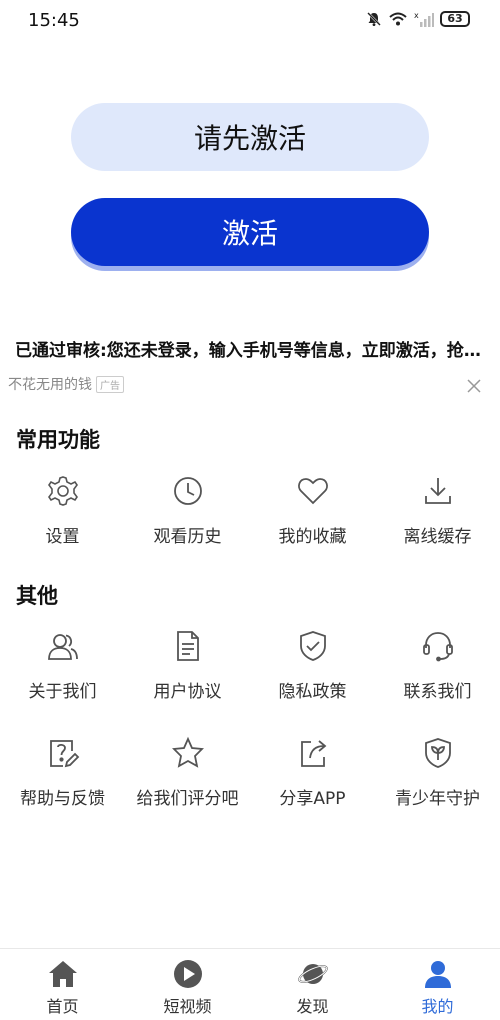 The height and width of the screenshot is (1020, 500). Describe the element at coordinates (312, 1006) in the screenshot. I see `tab-discover-label: 发现` at that location.